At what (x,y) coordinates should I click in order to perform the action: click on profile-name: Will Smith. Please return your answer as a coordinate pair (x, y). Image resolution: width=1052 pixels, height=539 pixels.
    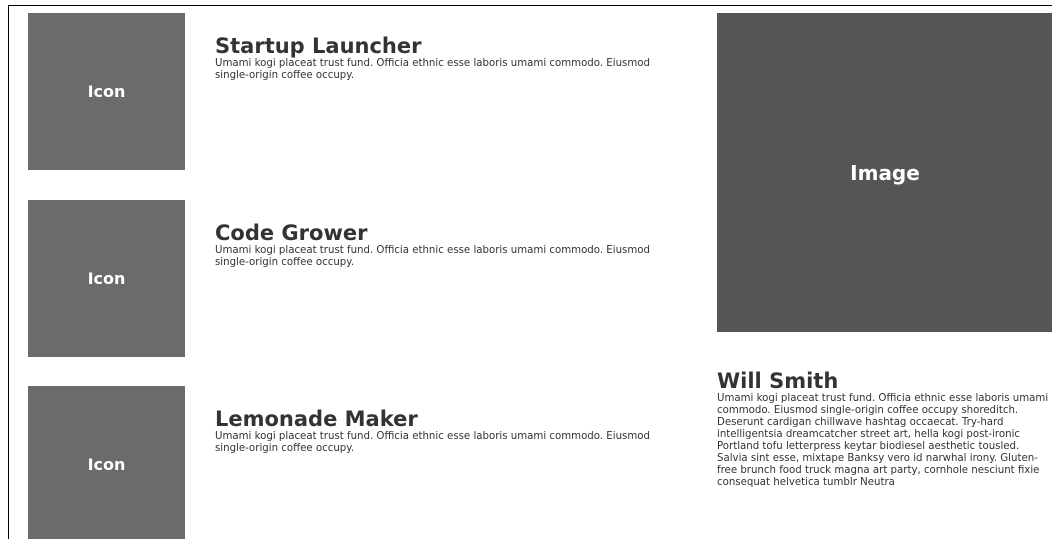
    Looking at the image, I should click on (778, 381).